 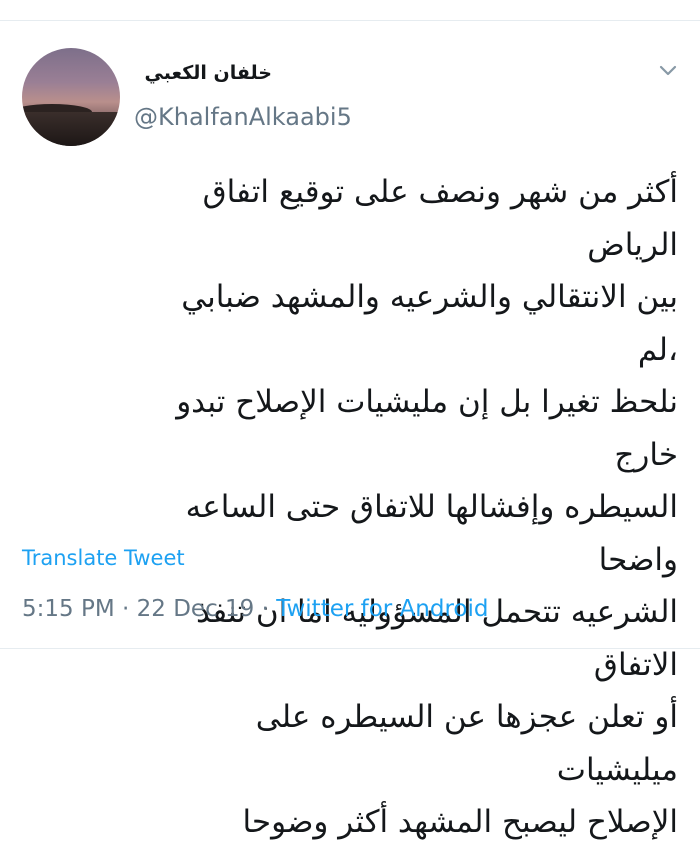 What do you see at coordinates (668, 71) in the screenshot?
I see `chevron-down-icon` at bounding box center [668, 71].